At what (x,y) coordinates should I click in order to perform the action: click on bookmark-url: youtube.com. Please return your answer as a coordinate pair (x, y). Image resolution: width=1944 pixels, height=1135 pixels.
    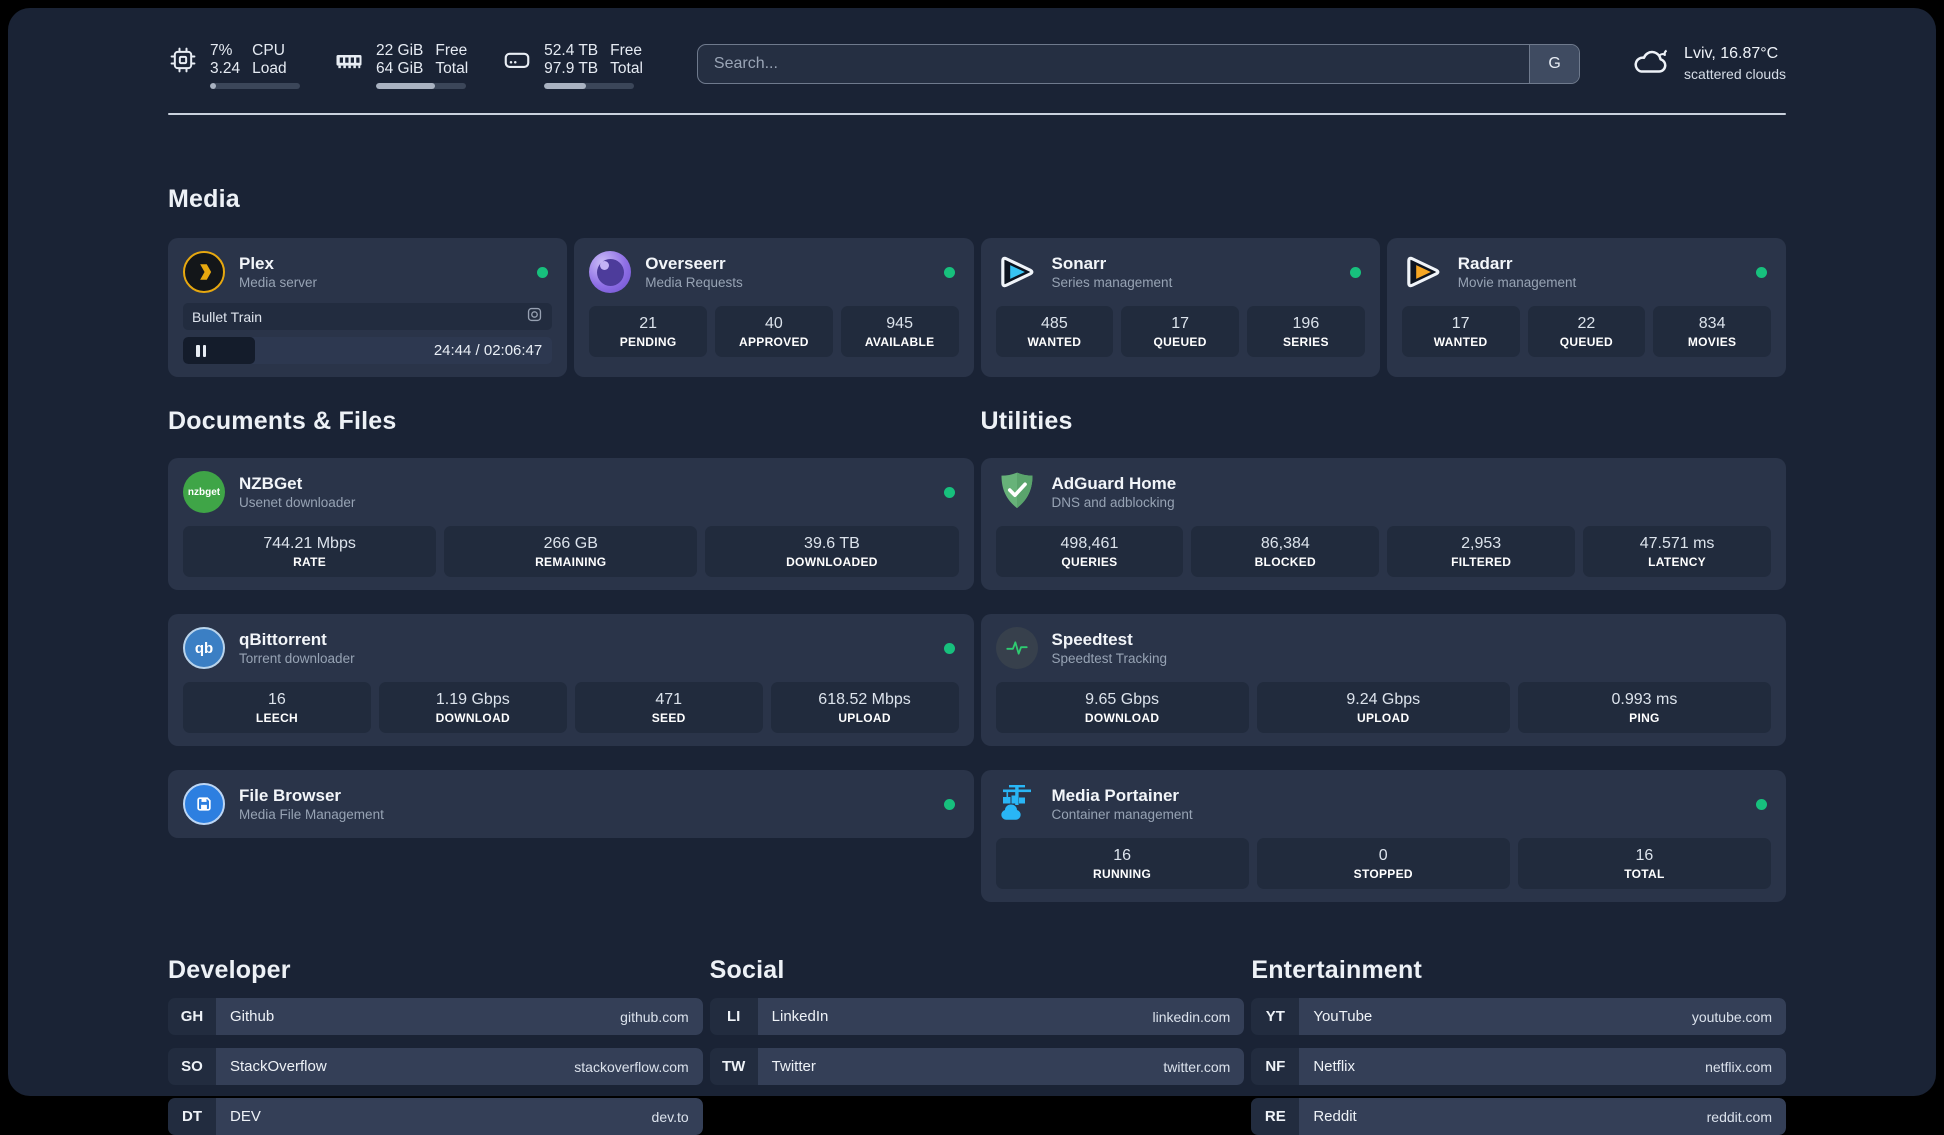
    Looking at the image, I should click on (1732, 1017).